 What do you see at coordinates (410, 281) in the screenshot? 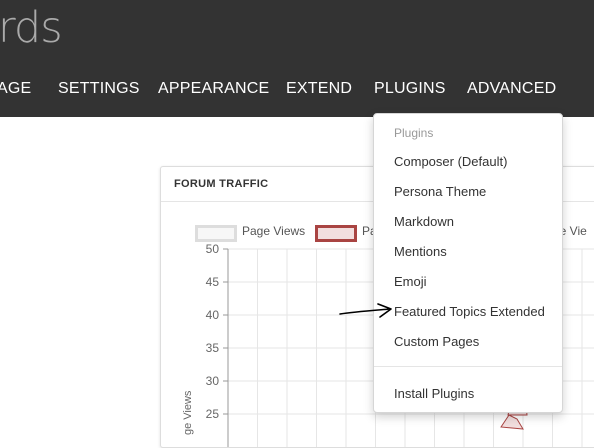
I see `menu-item-emoji: Emoji` at bounding box center [410, 281].